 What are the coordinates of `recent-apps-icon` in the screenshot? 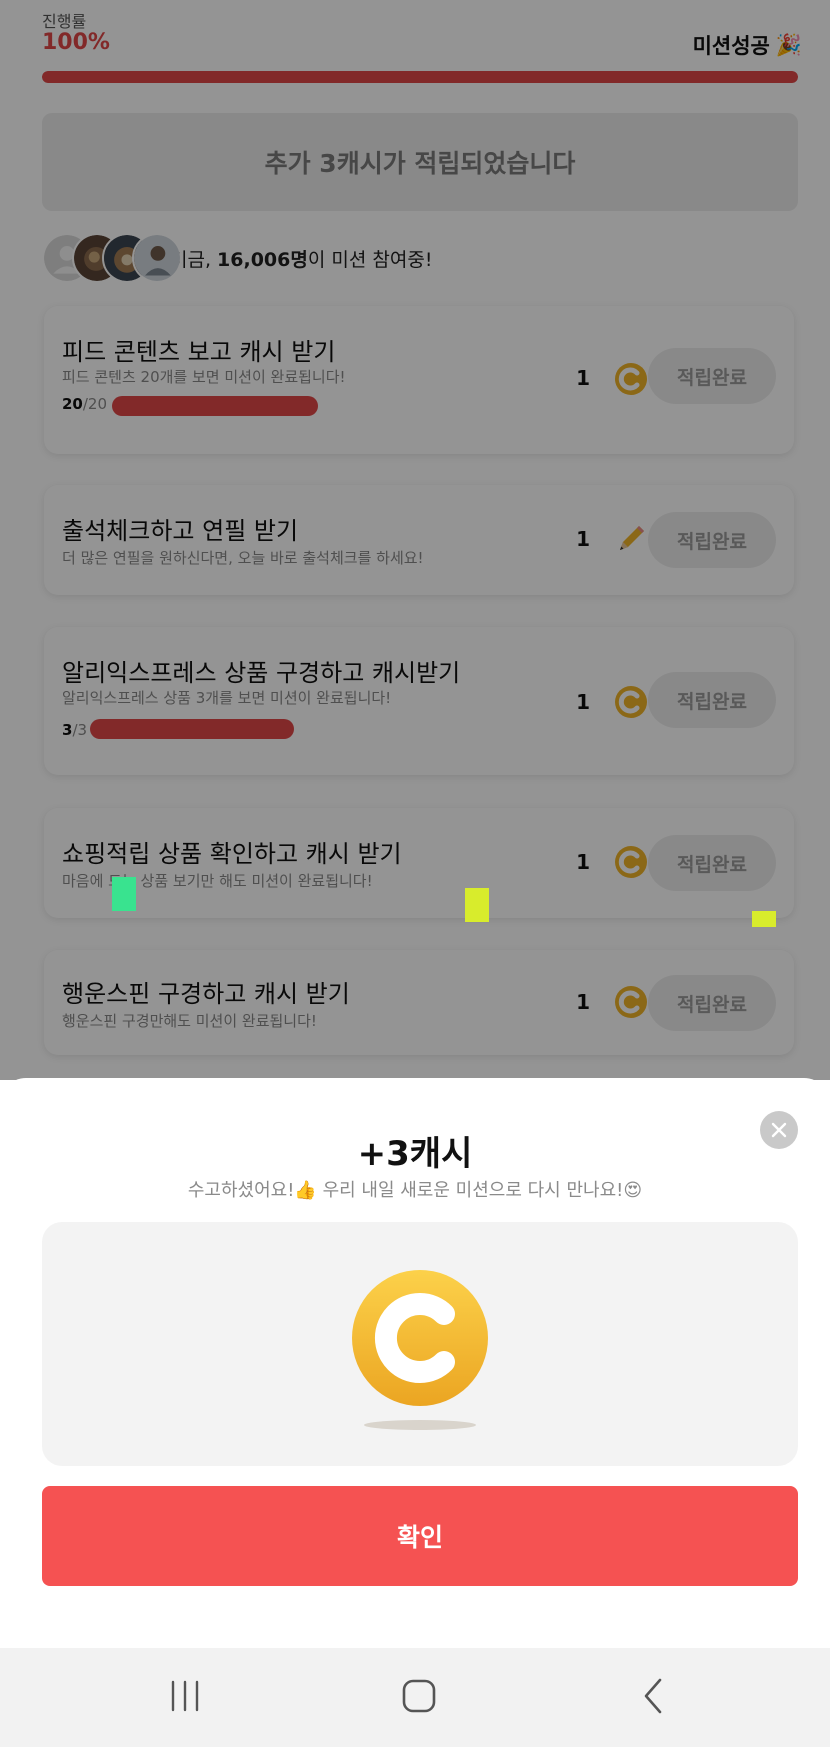 It's located at (185, 1696).